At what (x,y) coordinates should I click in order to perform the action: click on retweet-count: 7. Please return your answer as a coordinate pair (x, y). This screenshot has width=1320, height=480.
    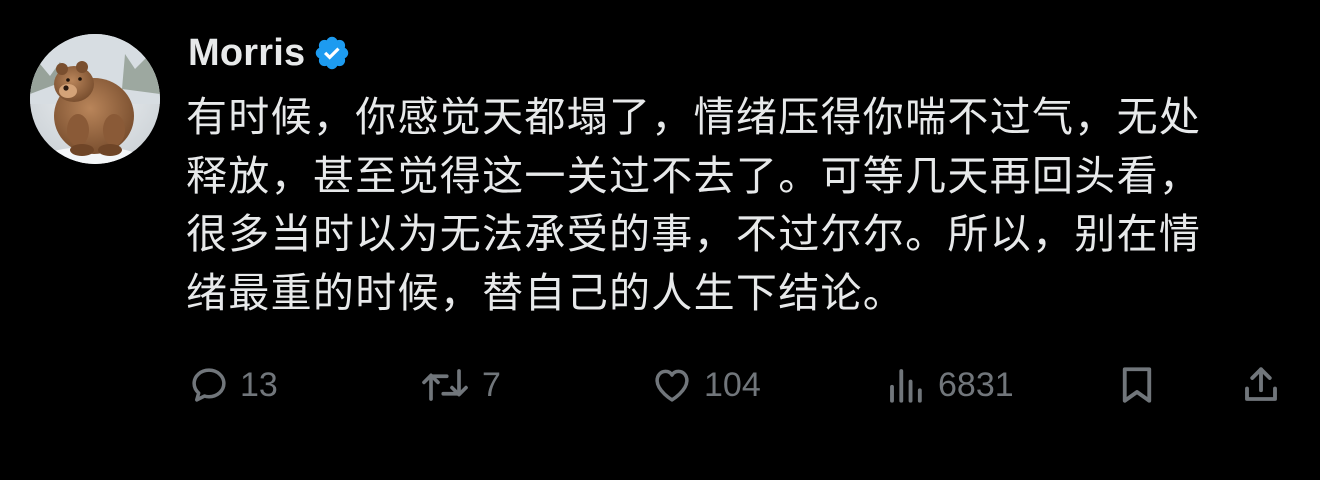
    Looking at the image, I should click on (491, 384).